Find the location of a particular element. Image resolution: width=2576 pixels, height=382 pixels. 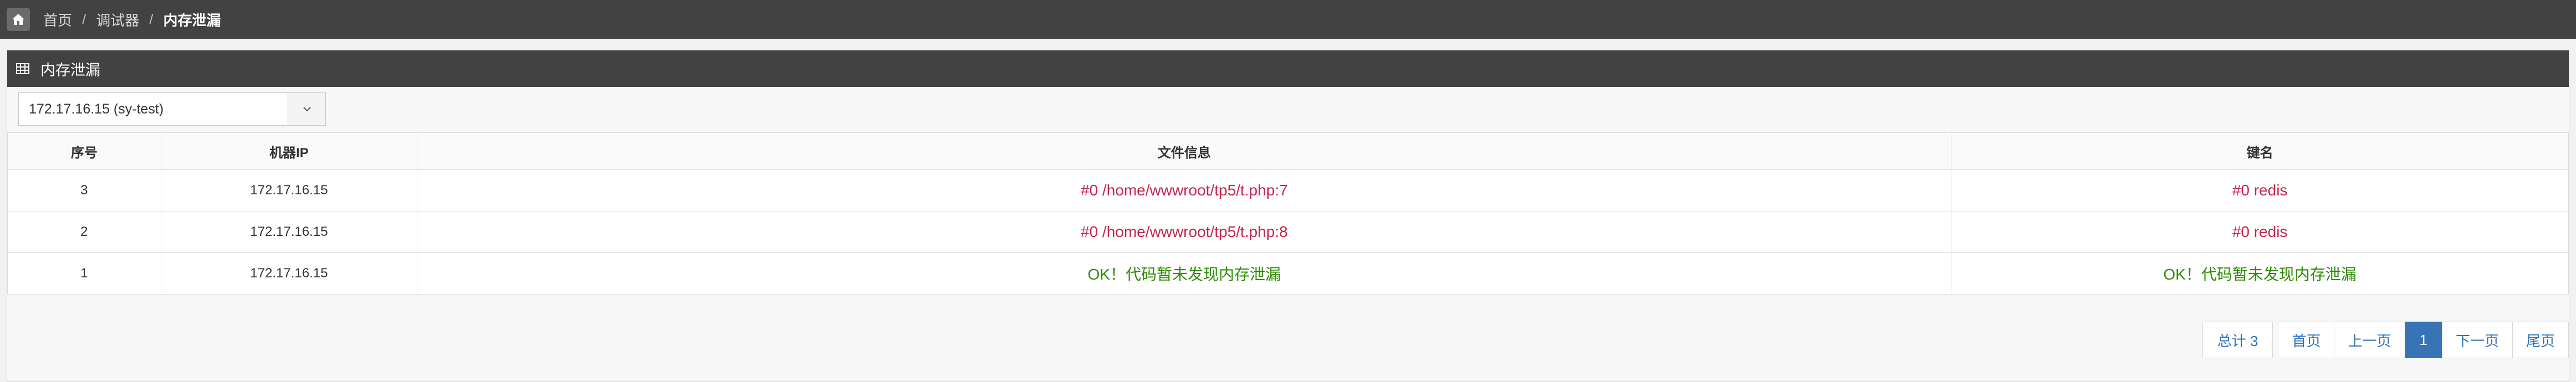

home-button is located at coordinates (18, 19).